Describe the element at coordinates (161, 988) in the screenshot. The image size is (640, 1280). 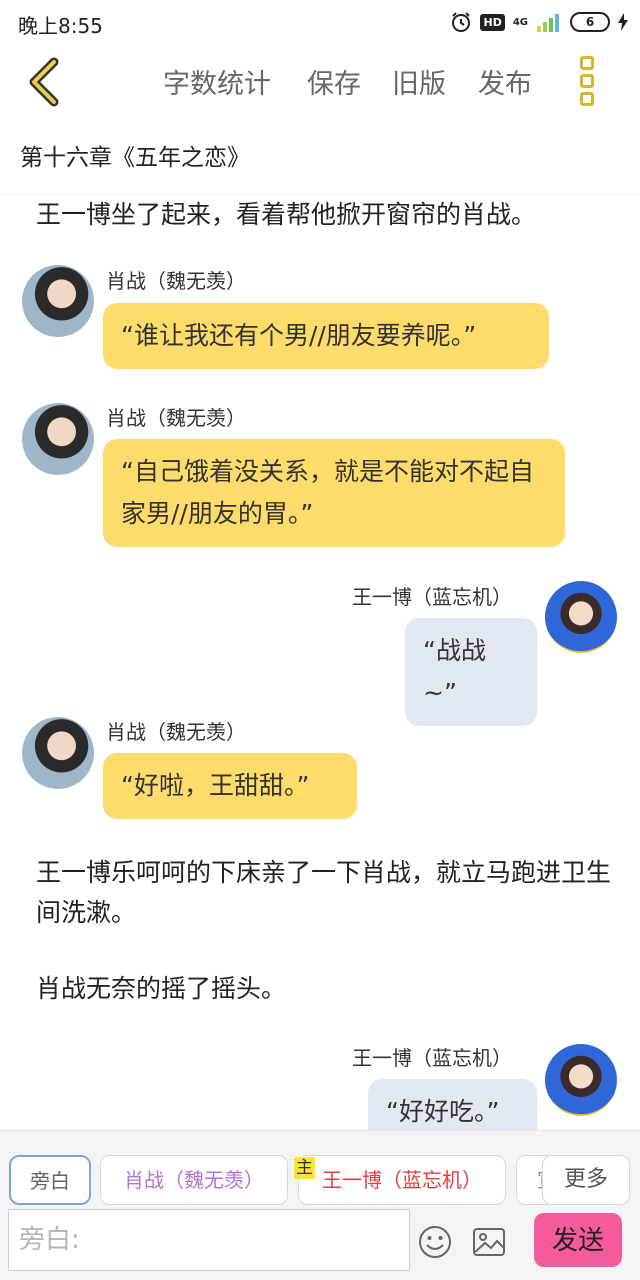
I see `narration-text: 肖战无奈的摇了摇头。` at that location.